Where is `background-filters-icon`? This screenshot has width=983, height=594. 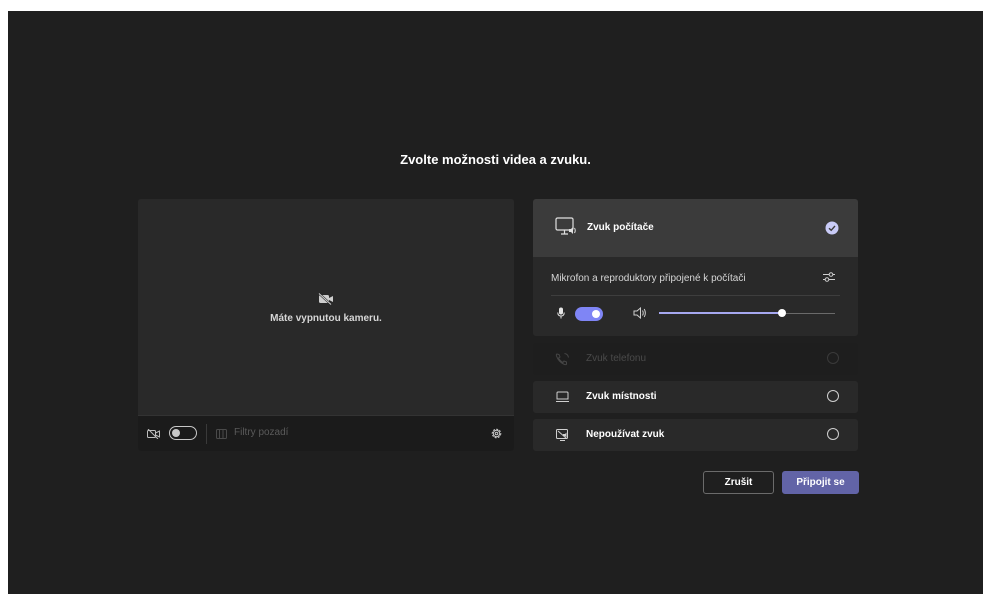
background-filters-icon is located at coordinates (221, 434).